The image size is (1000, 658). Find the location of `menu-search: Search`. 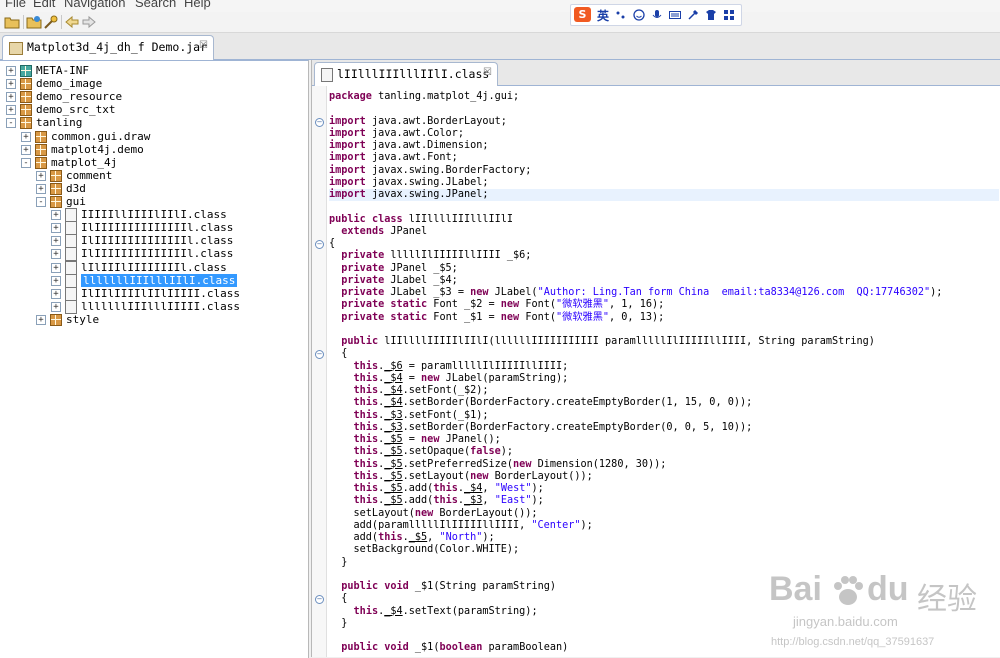

menu-search: Search is located at coordinates (155, 5).